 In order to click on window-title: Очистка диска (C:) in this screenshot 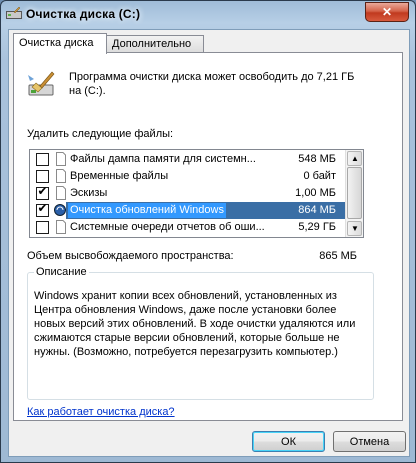, I will do `click(83, 14)`.